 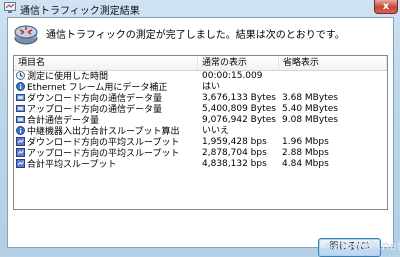 What do you see at coordinates (310, 120) in the screenshot?
I see `row-short-value: 9.08 MBytes` at bounding box center [310, 120].